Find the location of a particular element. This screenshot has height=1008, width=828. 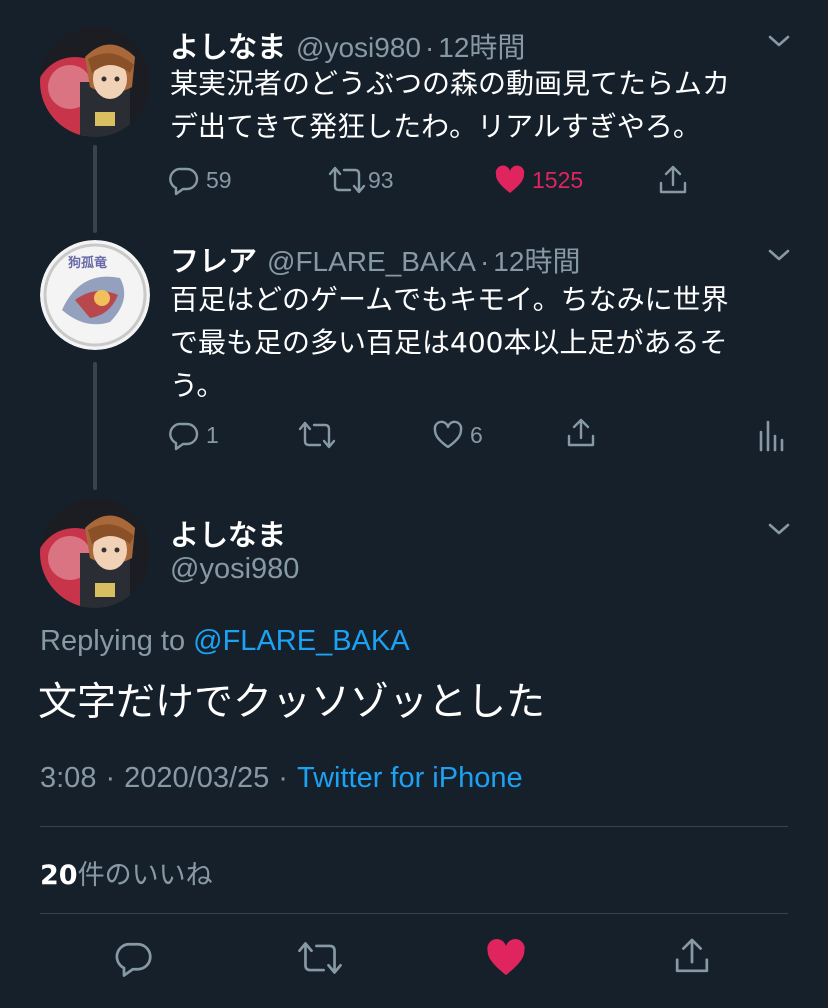

reply-button: 1 is located at coordinates (193, 435).